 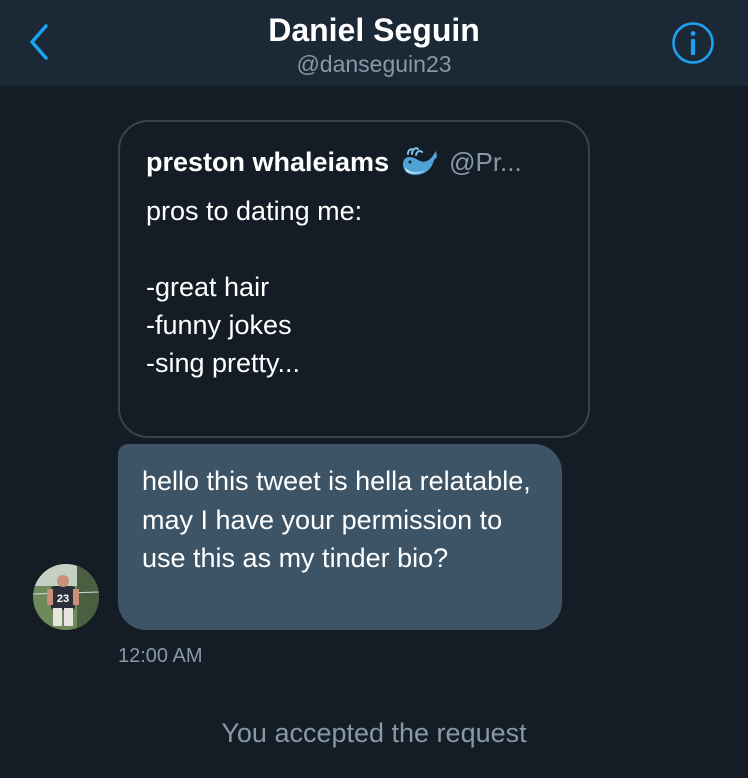 I want to click on quoted-tweet-line: -funny jokes, so click(x=219, y=325).